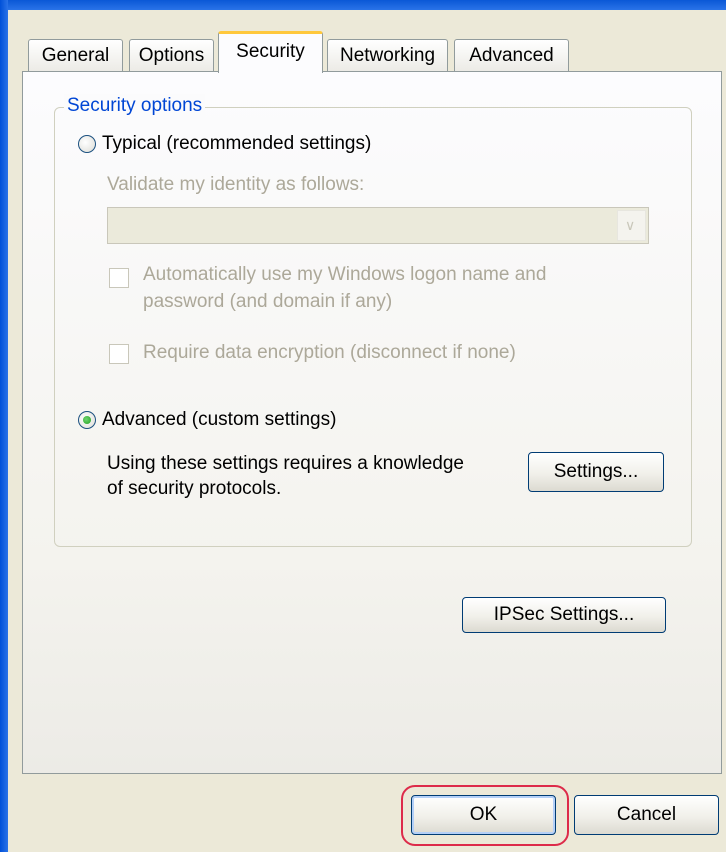 The height and width of the screenshot is (852, 726). I want to click on tab-networking: Networking, so click(387, 55).